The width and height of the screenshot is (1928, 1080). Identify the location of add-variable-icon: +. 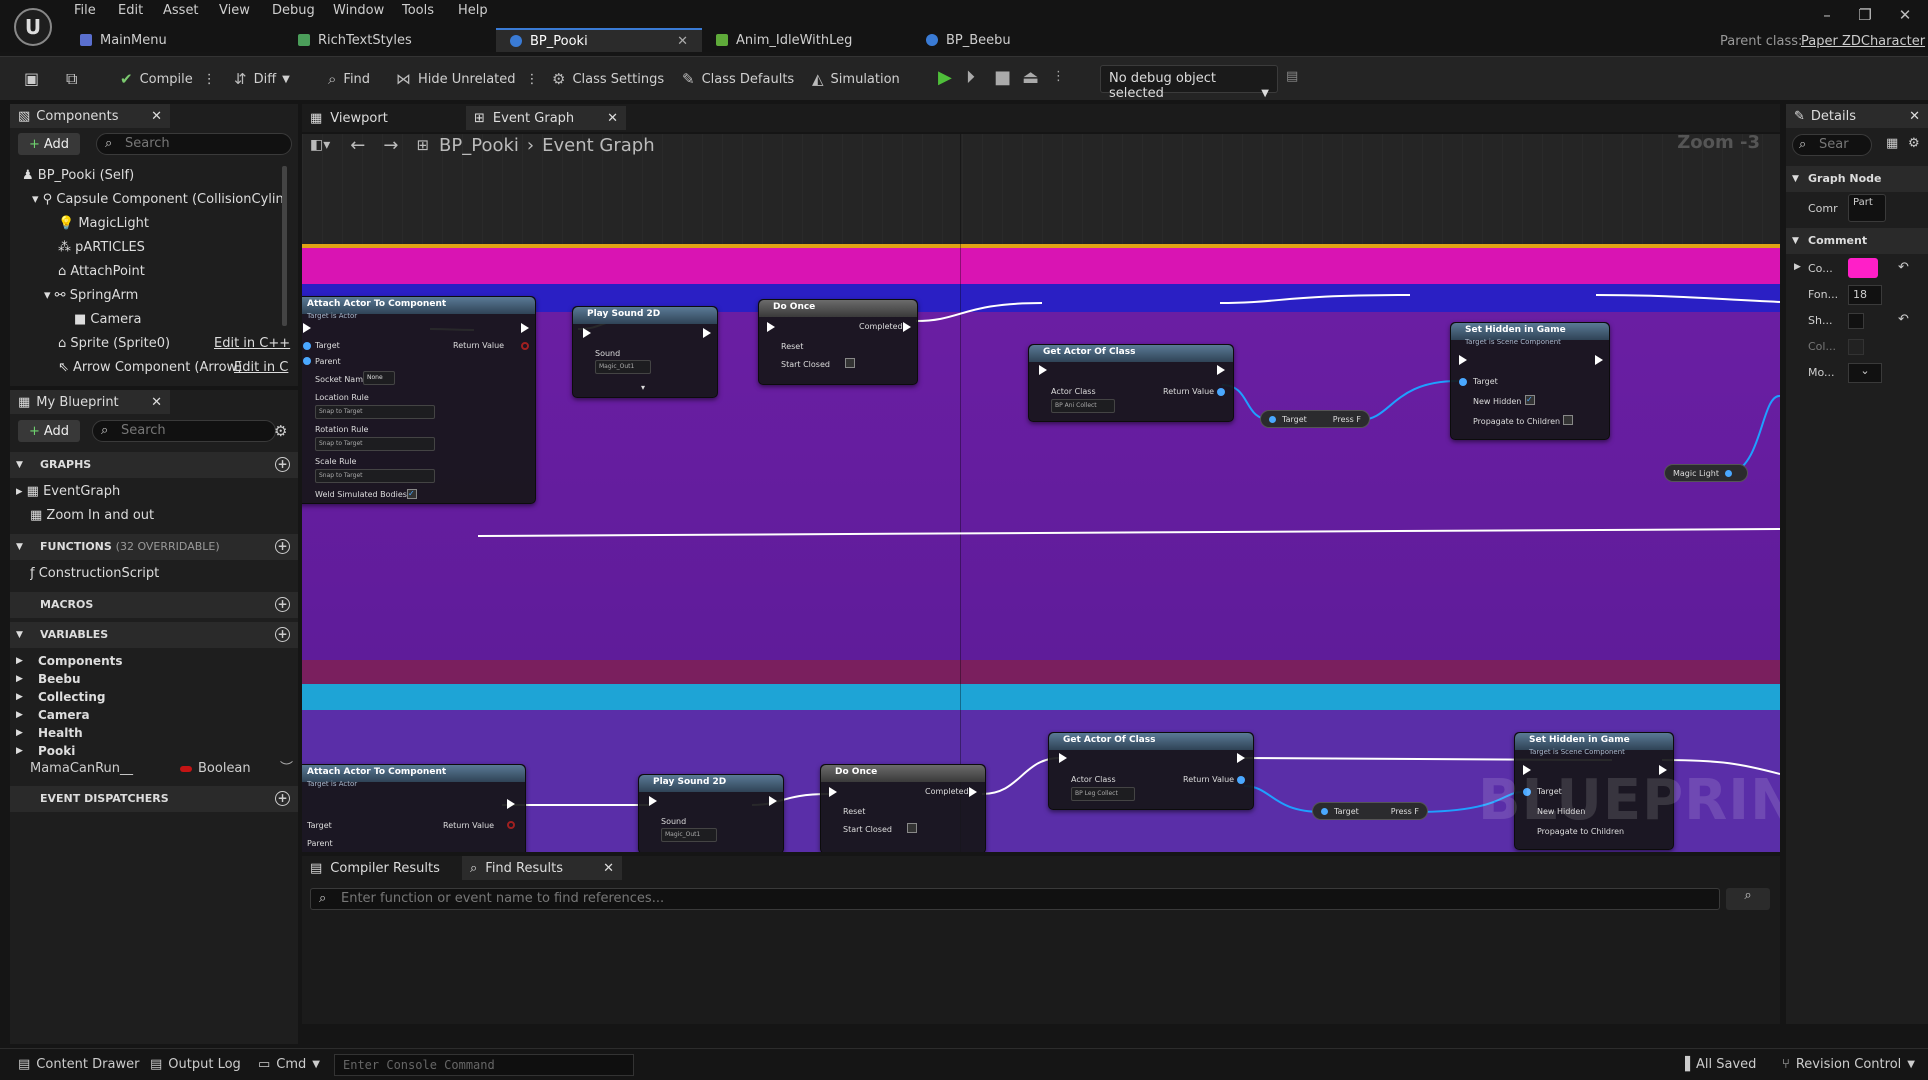
(282, 634).